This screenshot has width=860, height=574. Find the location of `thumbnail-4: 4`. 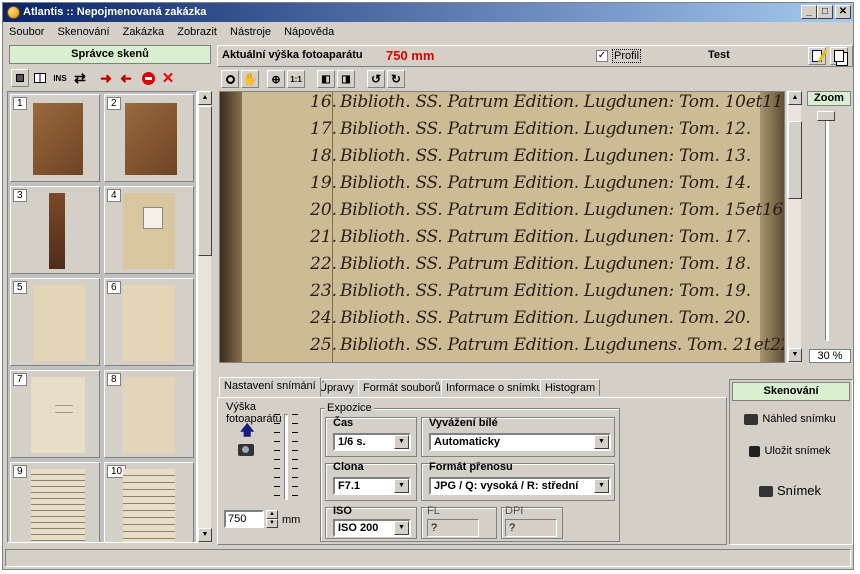

thumbnail-4: 4 is located at coordinates (149, 230).